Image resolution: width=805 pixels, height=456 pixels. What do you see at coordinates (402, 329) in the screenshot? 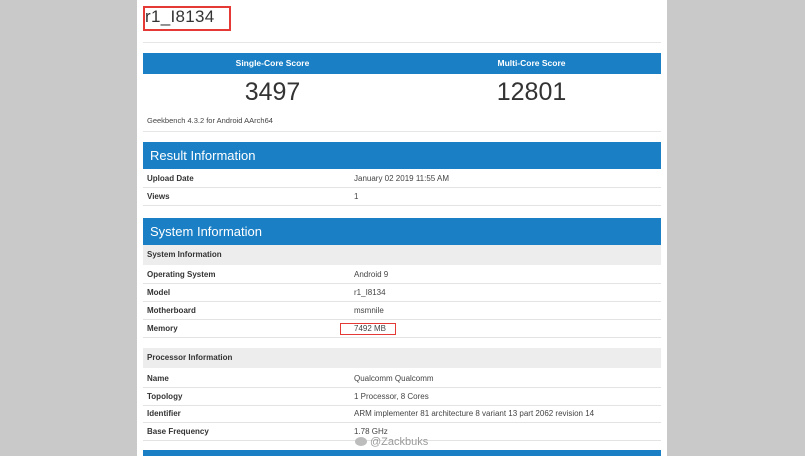
I see `table-row: Memory 7492 MB` at bounding box center [402, 329].